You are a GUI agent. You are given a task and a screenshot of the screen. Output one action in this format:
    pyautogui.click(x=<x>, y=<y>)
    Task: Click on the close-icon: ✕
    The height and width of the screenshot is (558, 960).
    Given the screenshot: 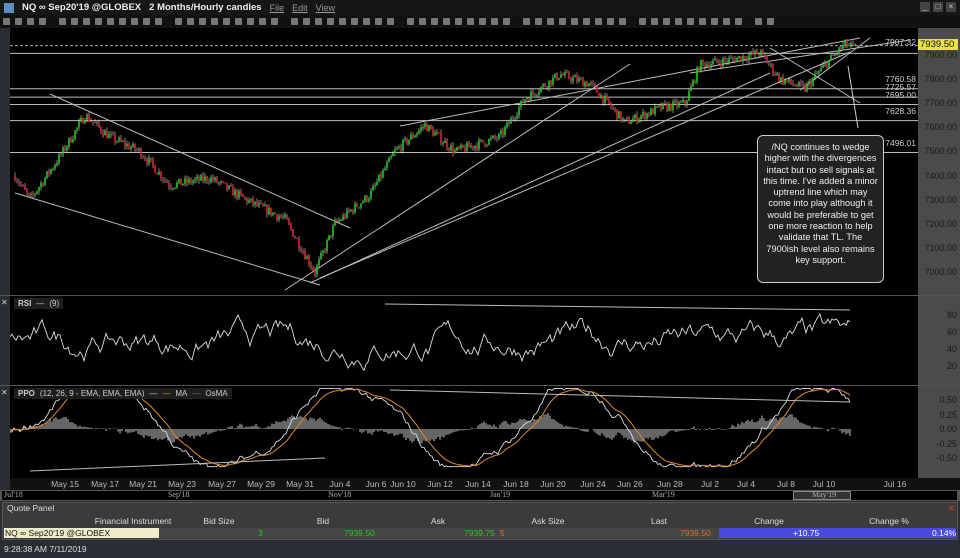 What is the action you would take?
    pyautogui.click(x=951, y=508)
    